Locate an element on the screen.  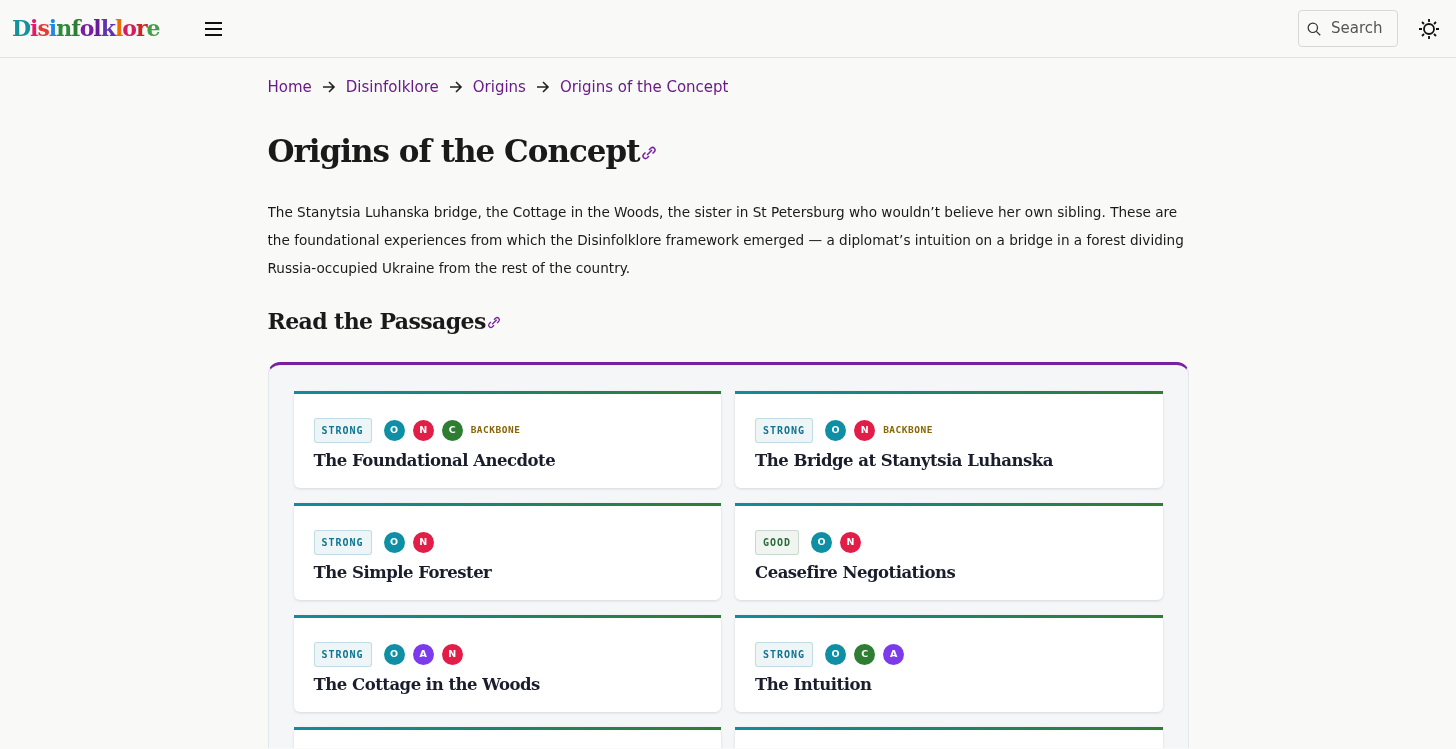
section-heading: Read the Passages is located at coordinates (376, 320).